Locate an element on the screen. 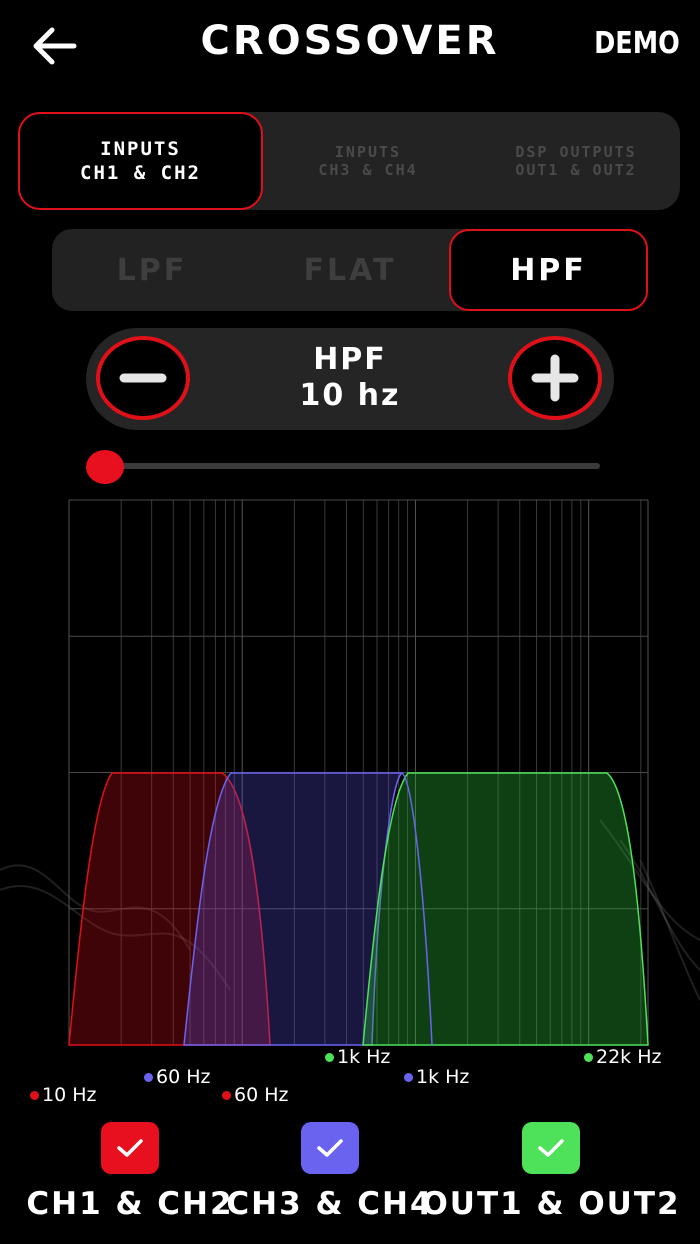 This screenshot has width=700, height=1244. out1-out2-curve is located at coordinates (505, 909).